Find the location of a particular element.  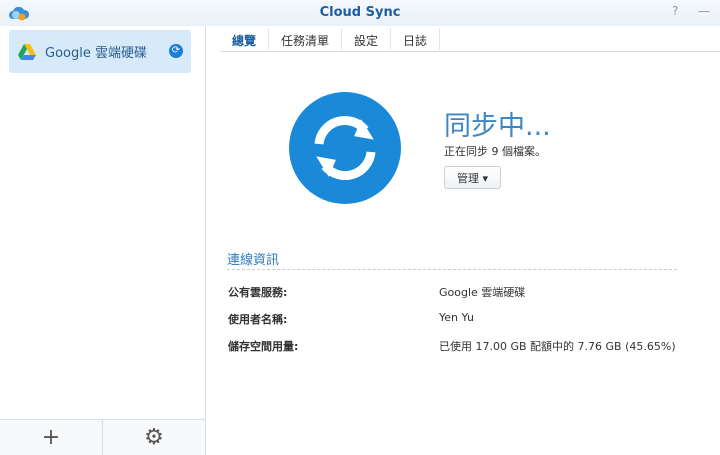

manage-dropdown-button: 管理 ▾ is located at coordinates (472, 177).